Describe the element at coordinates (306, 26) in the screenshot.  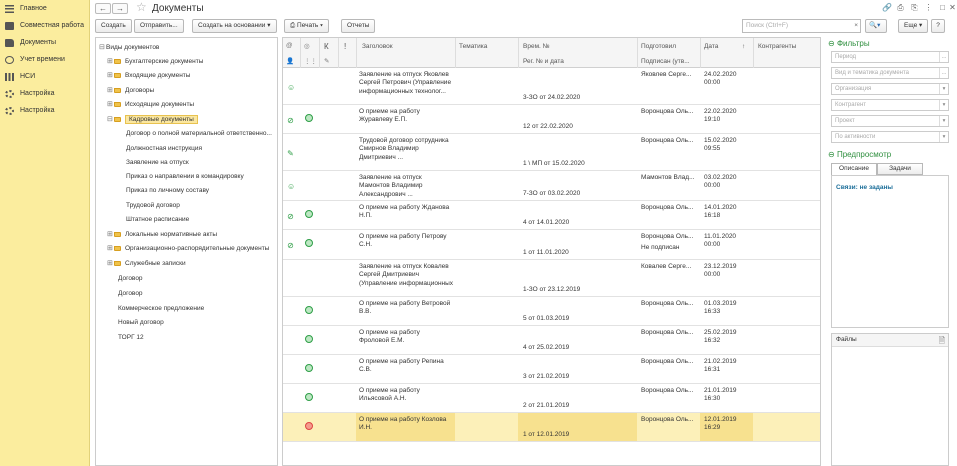
I see `print-button: ⎙ Печать ▾` at that location.